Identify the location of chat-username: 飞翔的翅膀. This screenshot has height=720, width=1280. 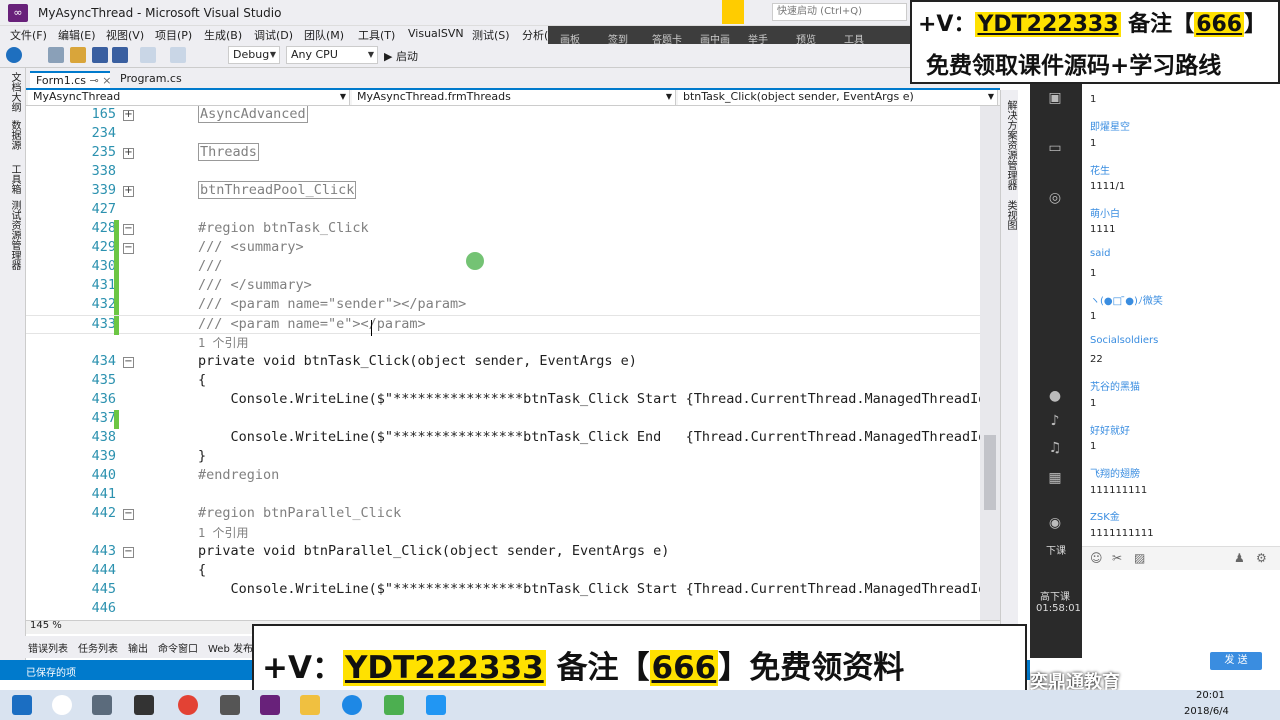
(1115, 472).